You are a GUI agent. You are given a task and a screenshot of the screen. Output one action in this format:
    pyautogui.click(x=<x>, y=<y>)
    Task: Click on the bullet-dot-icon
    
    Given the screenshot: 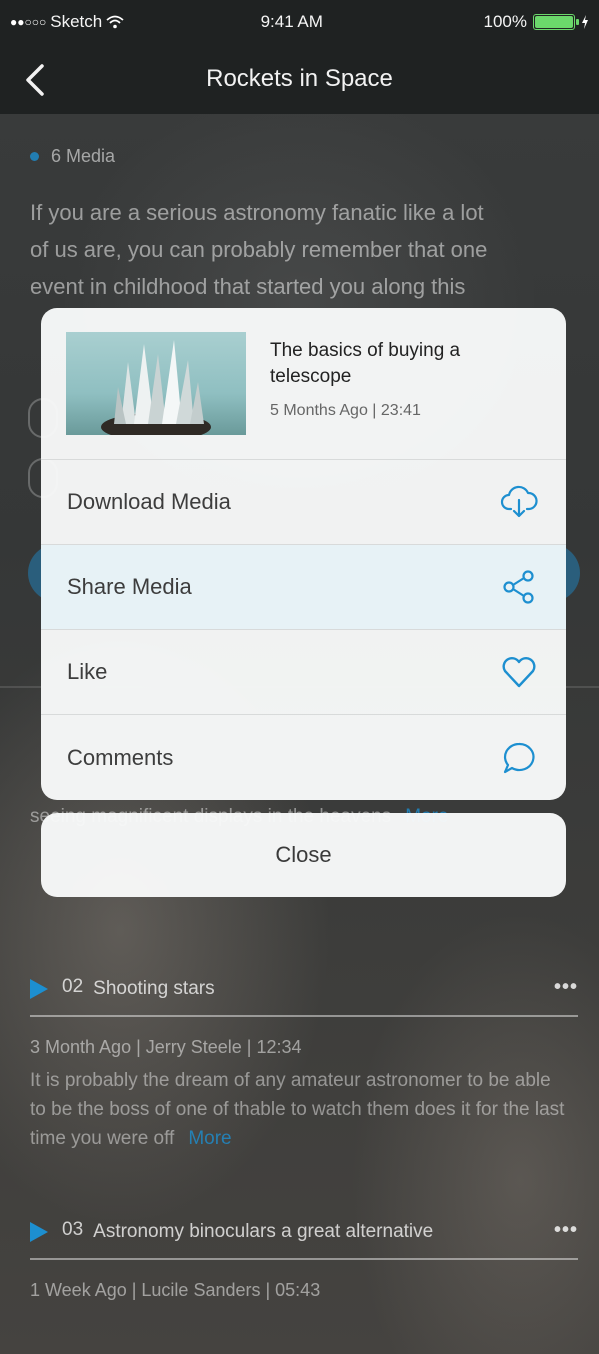 What is the action you would take?
    pyautogui.click(x=34, y=156)
    